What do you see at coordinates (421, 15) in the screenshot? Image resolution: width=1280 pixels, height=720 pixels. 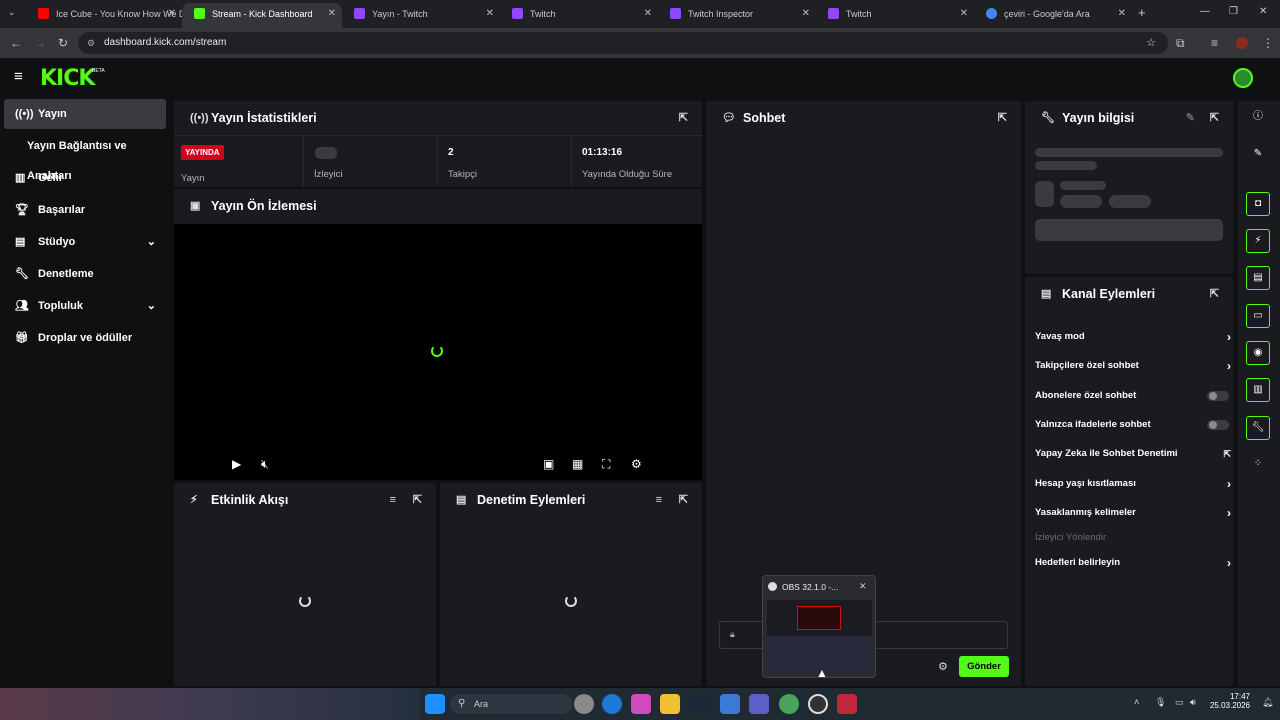 I see `tab-twitch-yayin: Yayın - Twitch ✕` at bounding box center [421, 15].